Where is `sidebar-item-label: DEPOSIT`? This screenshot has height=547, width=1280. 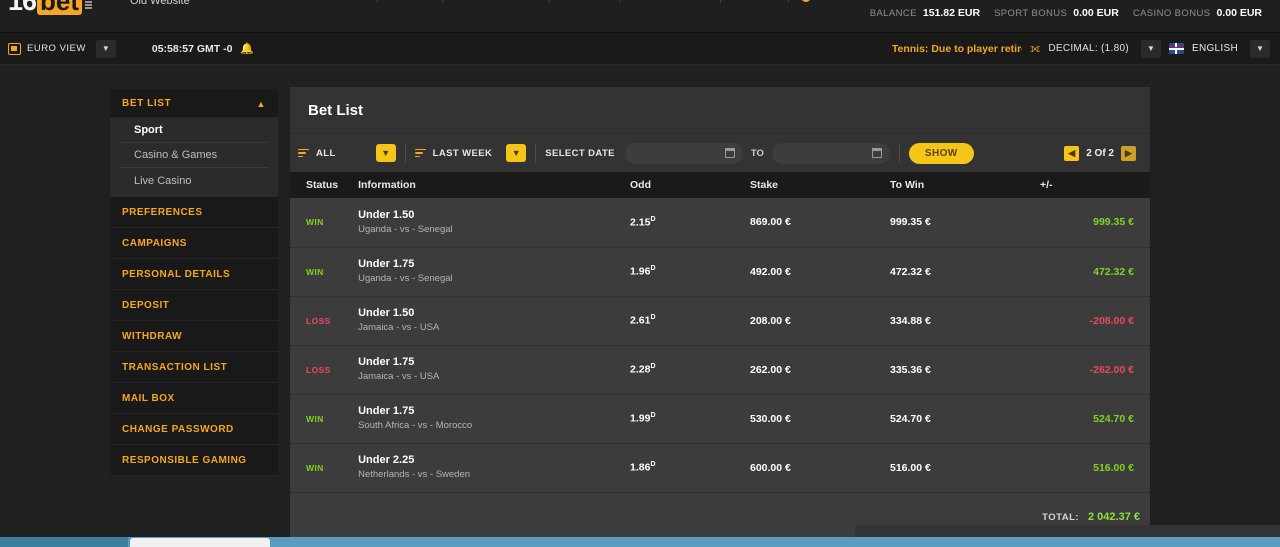
sidebar-item-label: DEPOSIT is located at coordinates (146, 305).